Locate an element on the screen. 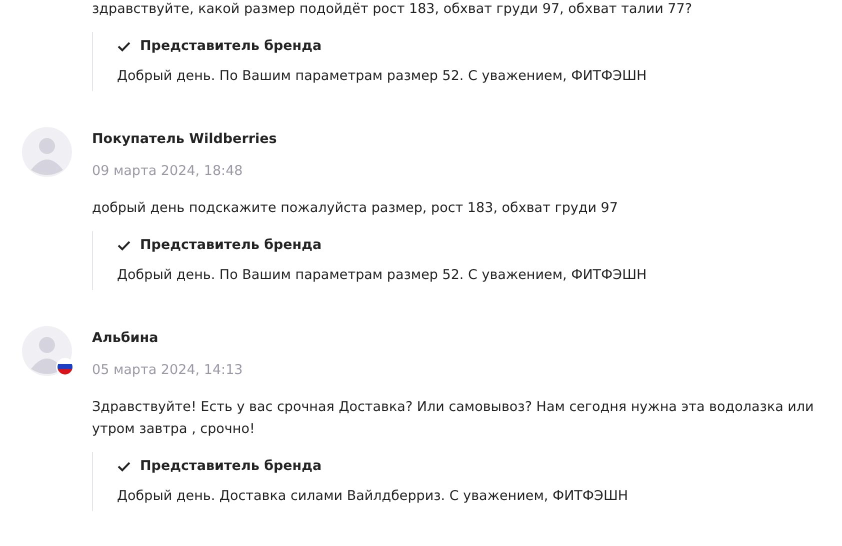  question-text: добрый день подскажите пожалуйста размер, рост 183, обхват груди 97 is located at coordinates (355, 208).